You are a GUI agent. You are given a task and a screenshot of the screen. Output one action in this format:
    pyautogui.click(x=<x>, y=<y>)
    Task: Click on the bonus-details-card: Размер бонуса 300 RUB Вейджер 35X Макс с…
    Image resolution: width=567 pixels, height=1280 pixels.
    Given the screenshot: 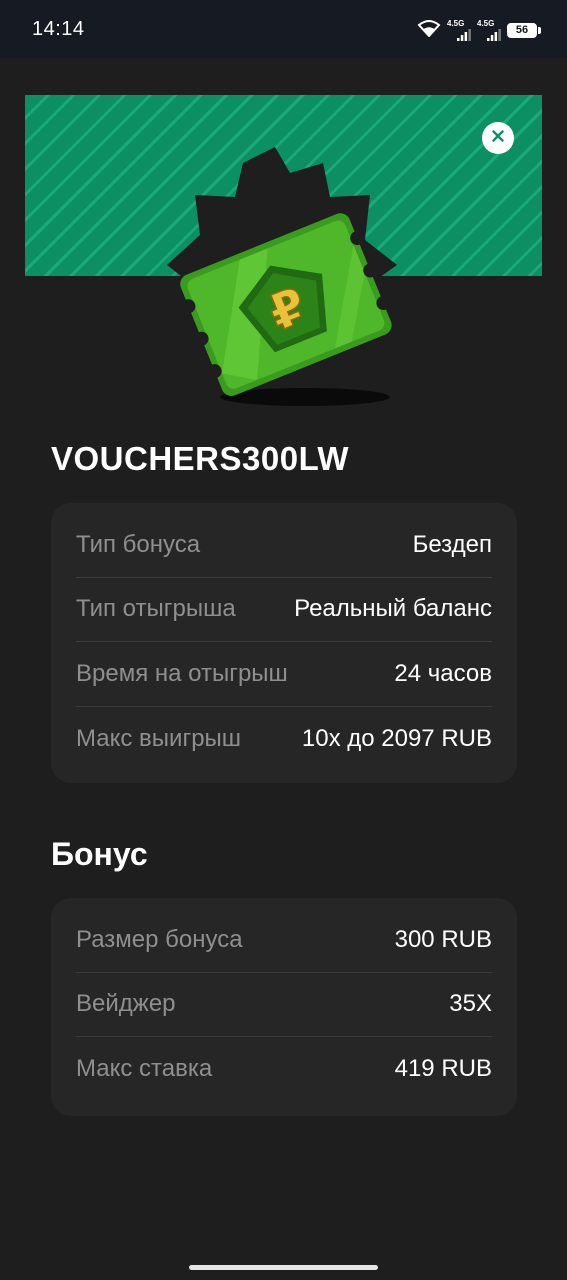 What is the action you would take?
    pyautogui.click(x=284, y=1007)
    